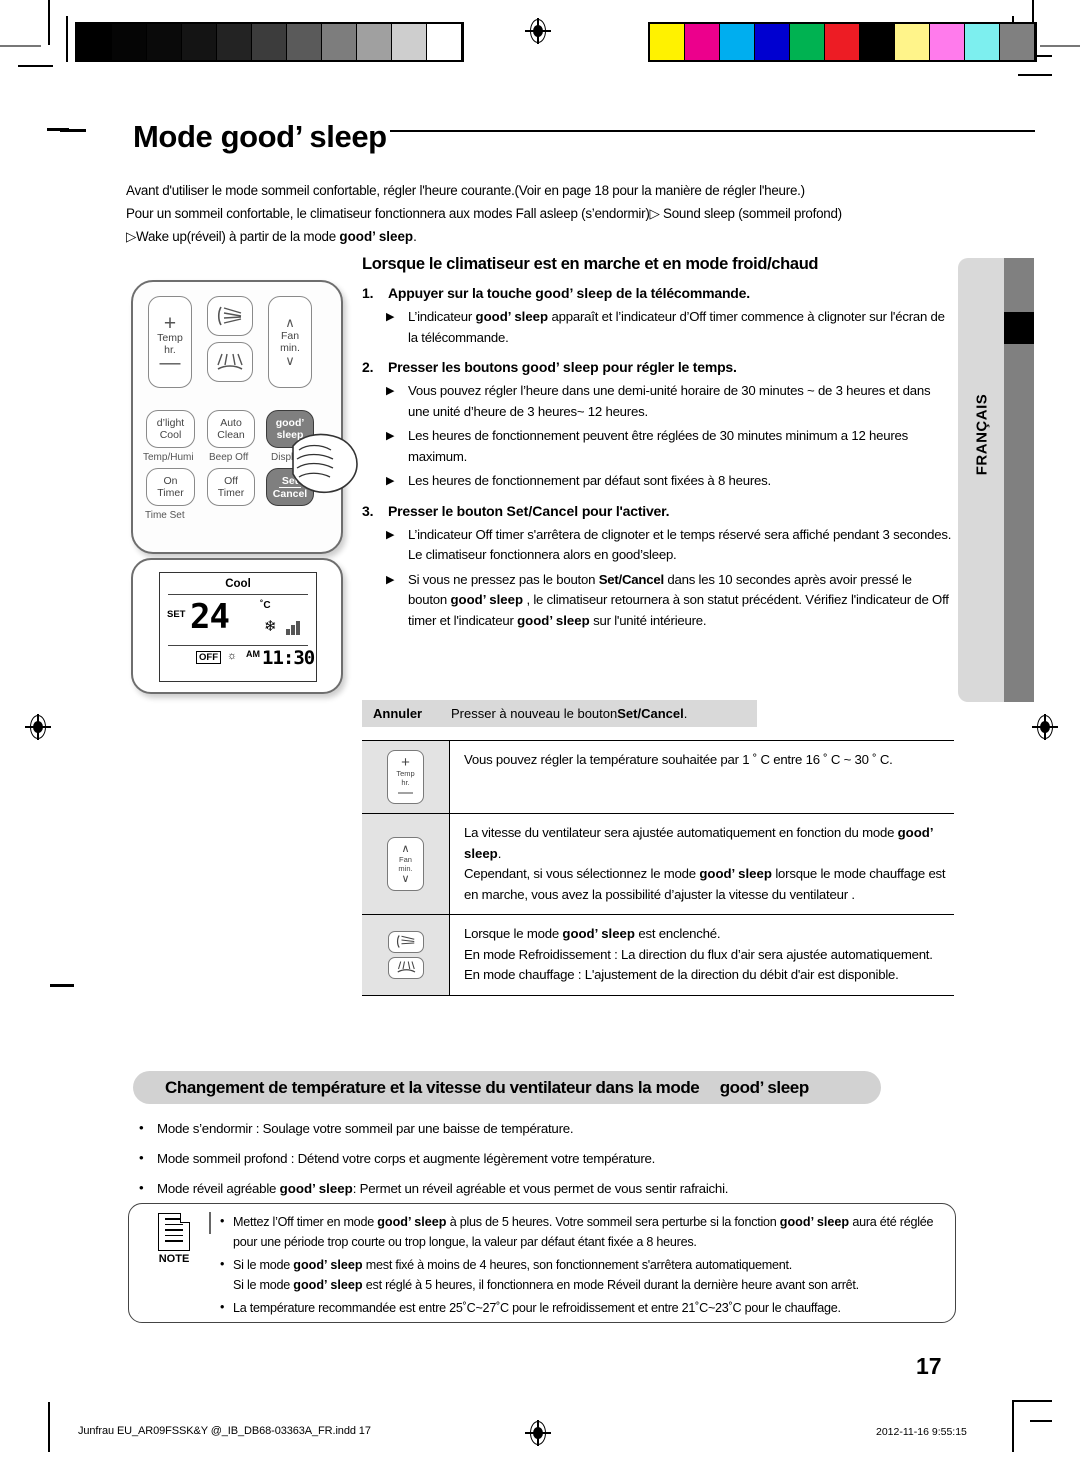  What do you see at coordinates (1032, 1401) in the screenshot?
I see `crop-mark-footer-rule` at bounding box center [1032, 1401].